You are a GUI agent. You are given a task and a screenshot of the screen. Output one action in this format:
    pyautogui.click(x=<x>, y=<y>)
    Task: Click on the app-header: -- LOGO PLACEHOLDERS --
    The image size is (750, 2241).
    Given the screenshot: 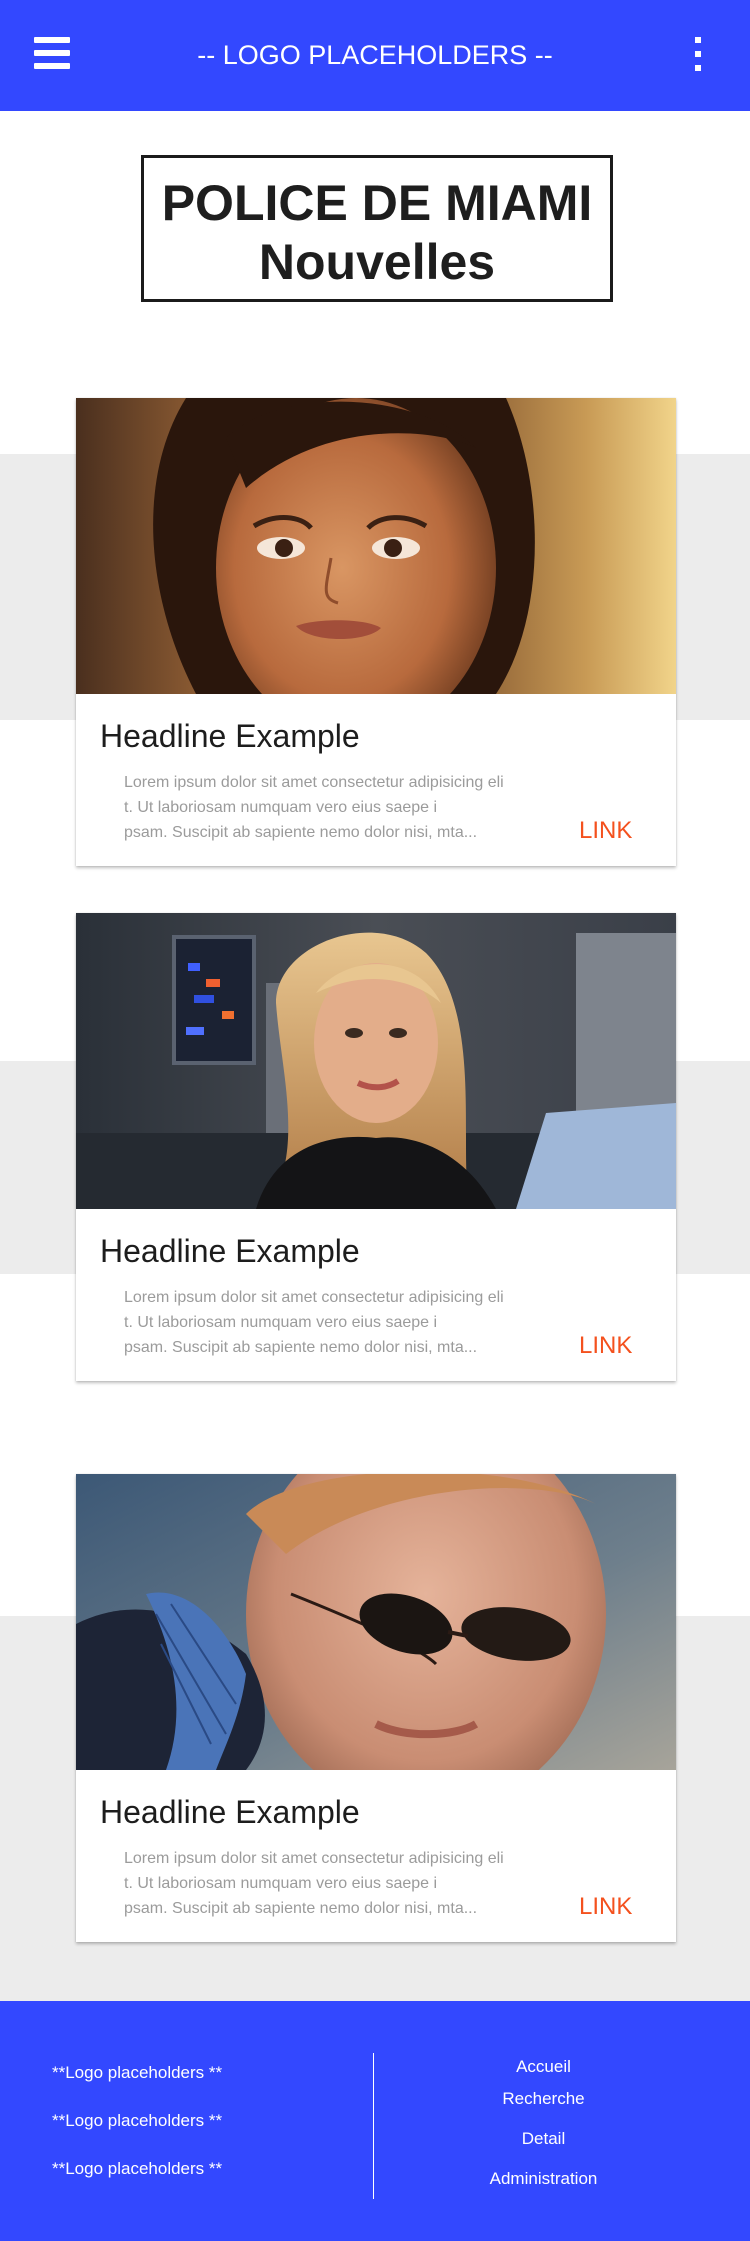 What is the action you would take?
    pyautogui.click(x=375, y=55)
    